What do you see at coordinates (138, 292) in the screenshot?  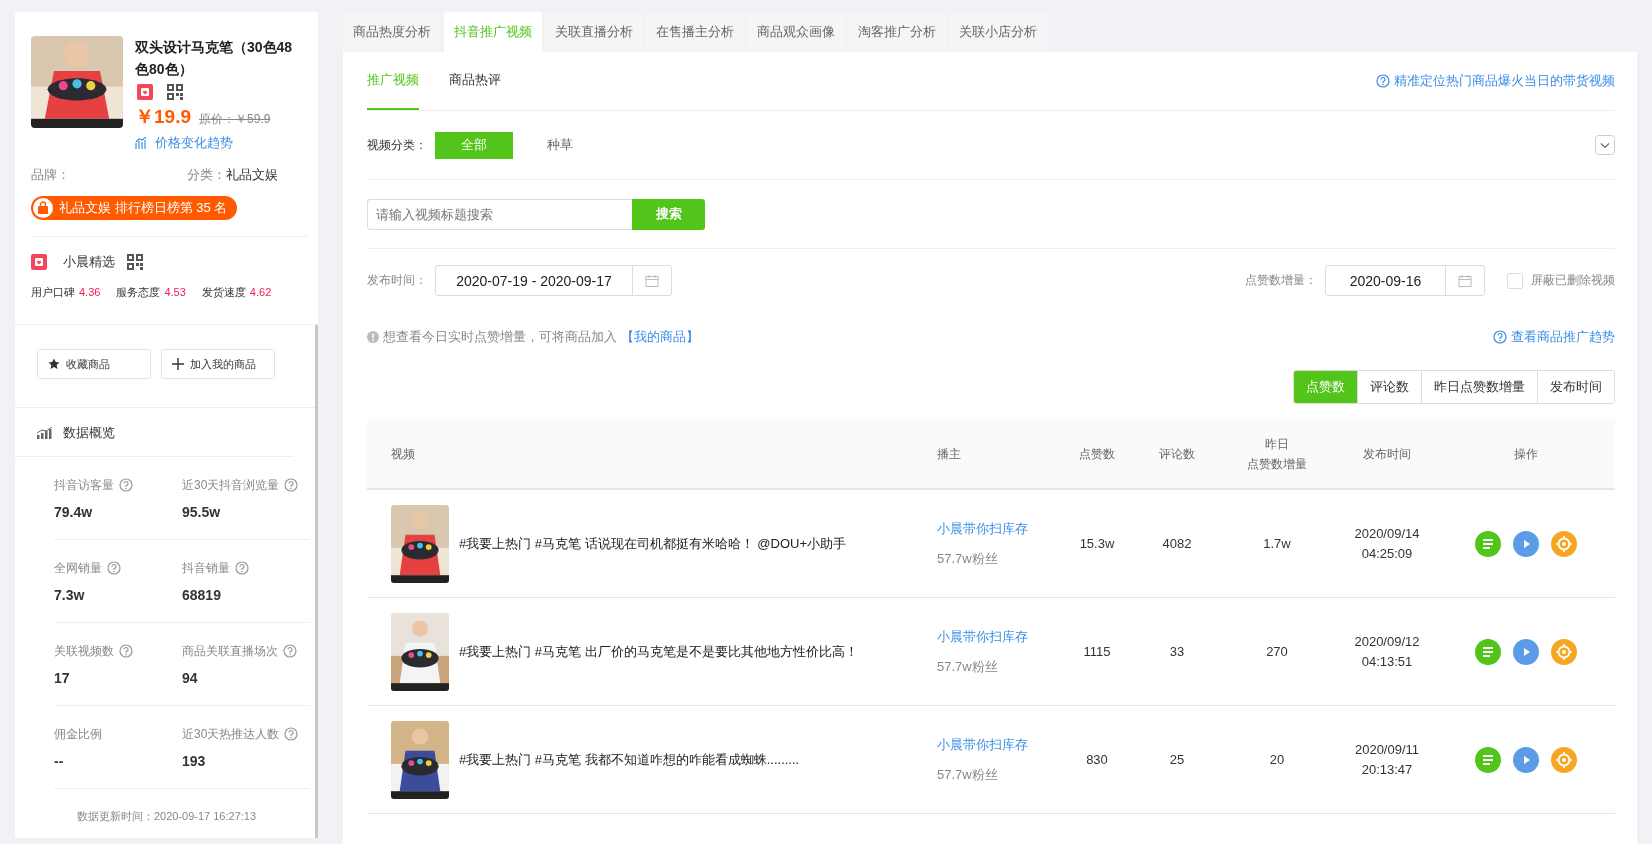 I see `rating-label: 服务态度` at bounding box center [138, 292].